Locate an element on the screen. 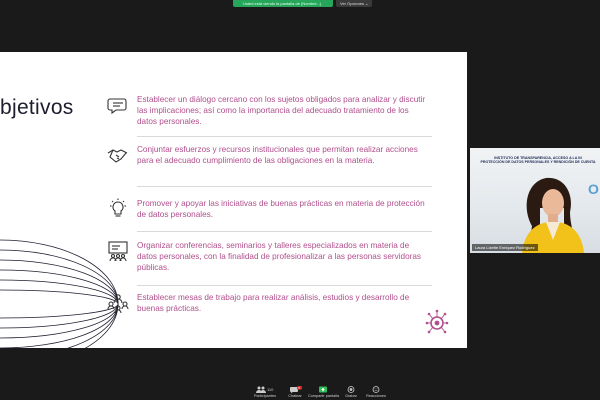  chat-bubble-icon is located at coordinates (117, 106).